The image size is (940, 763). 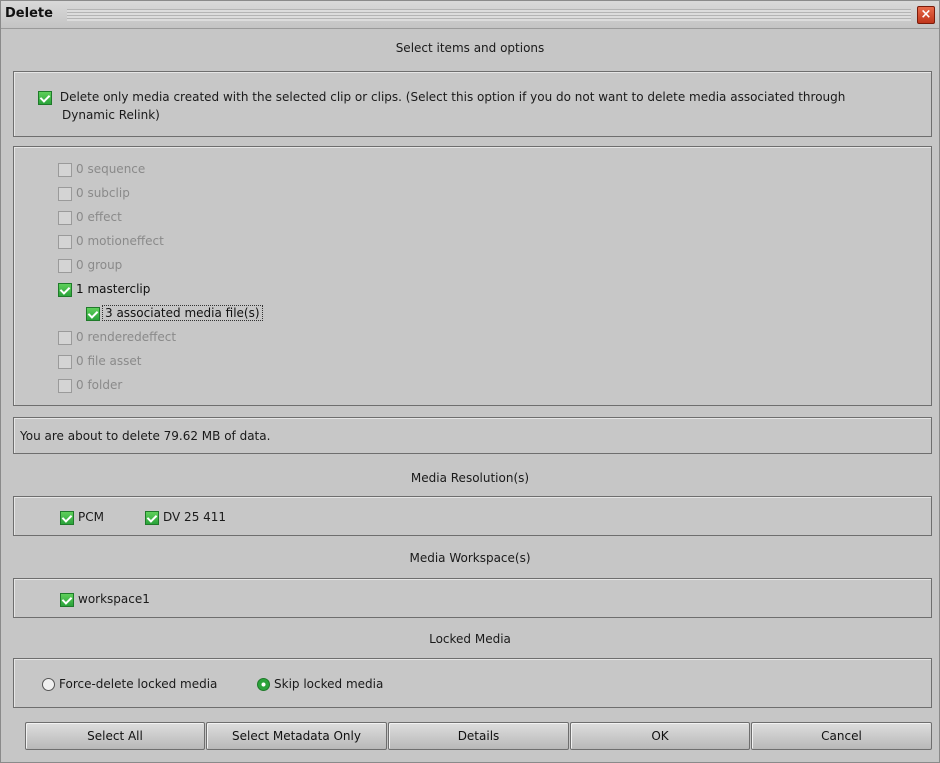 What do you see at coordinates (660, 736) in the screenshot?
I see `ok-button: OK` at bounding box center [660, 736].